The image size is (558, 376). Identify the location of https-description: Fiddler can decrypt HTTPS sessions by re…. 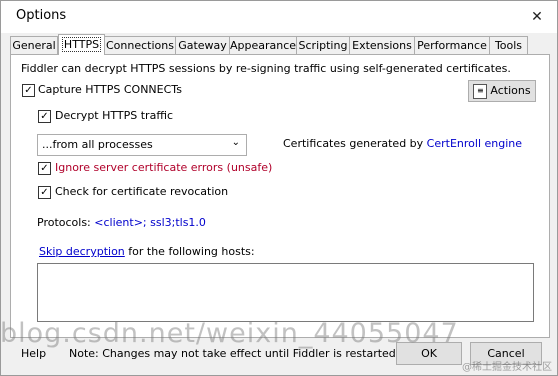
(266, 68).